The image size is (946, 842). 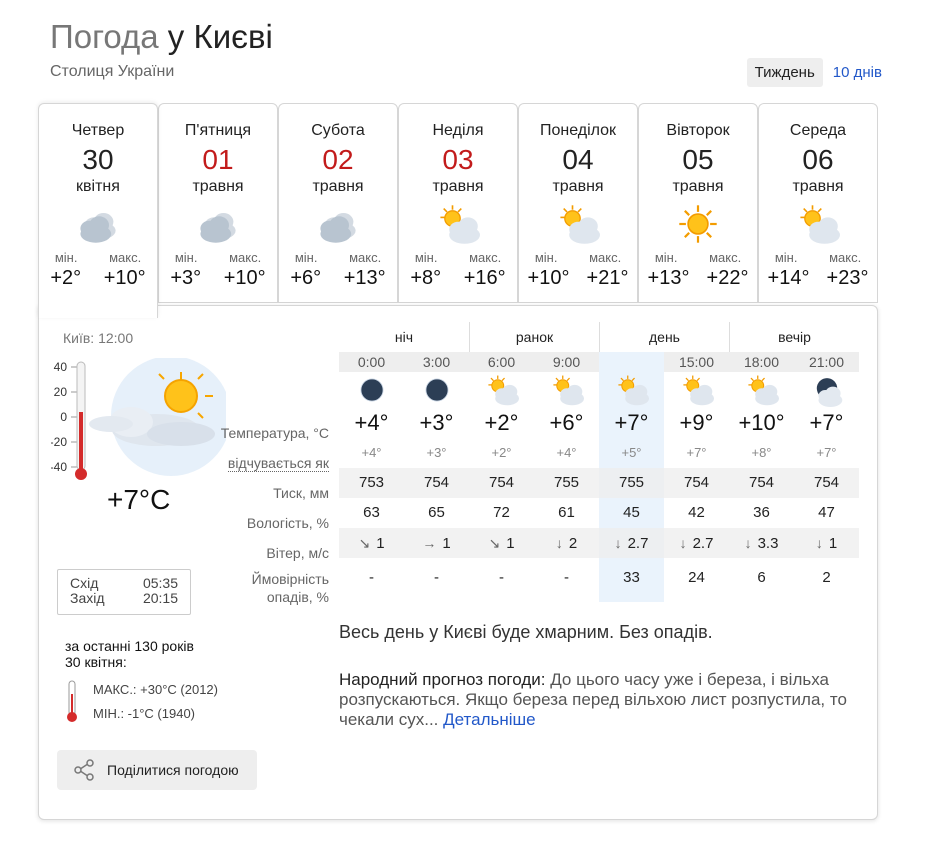 What do you see at coordinates (607, 278) in the screenshot?
I see `day-max-temp: +21°` at bounding box center [607, 278].